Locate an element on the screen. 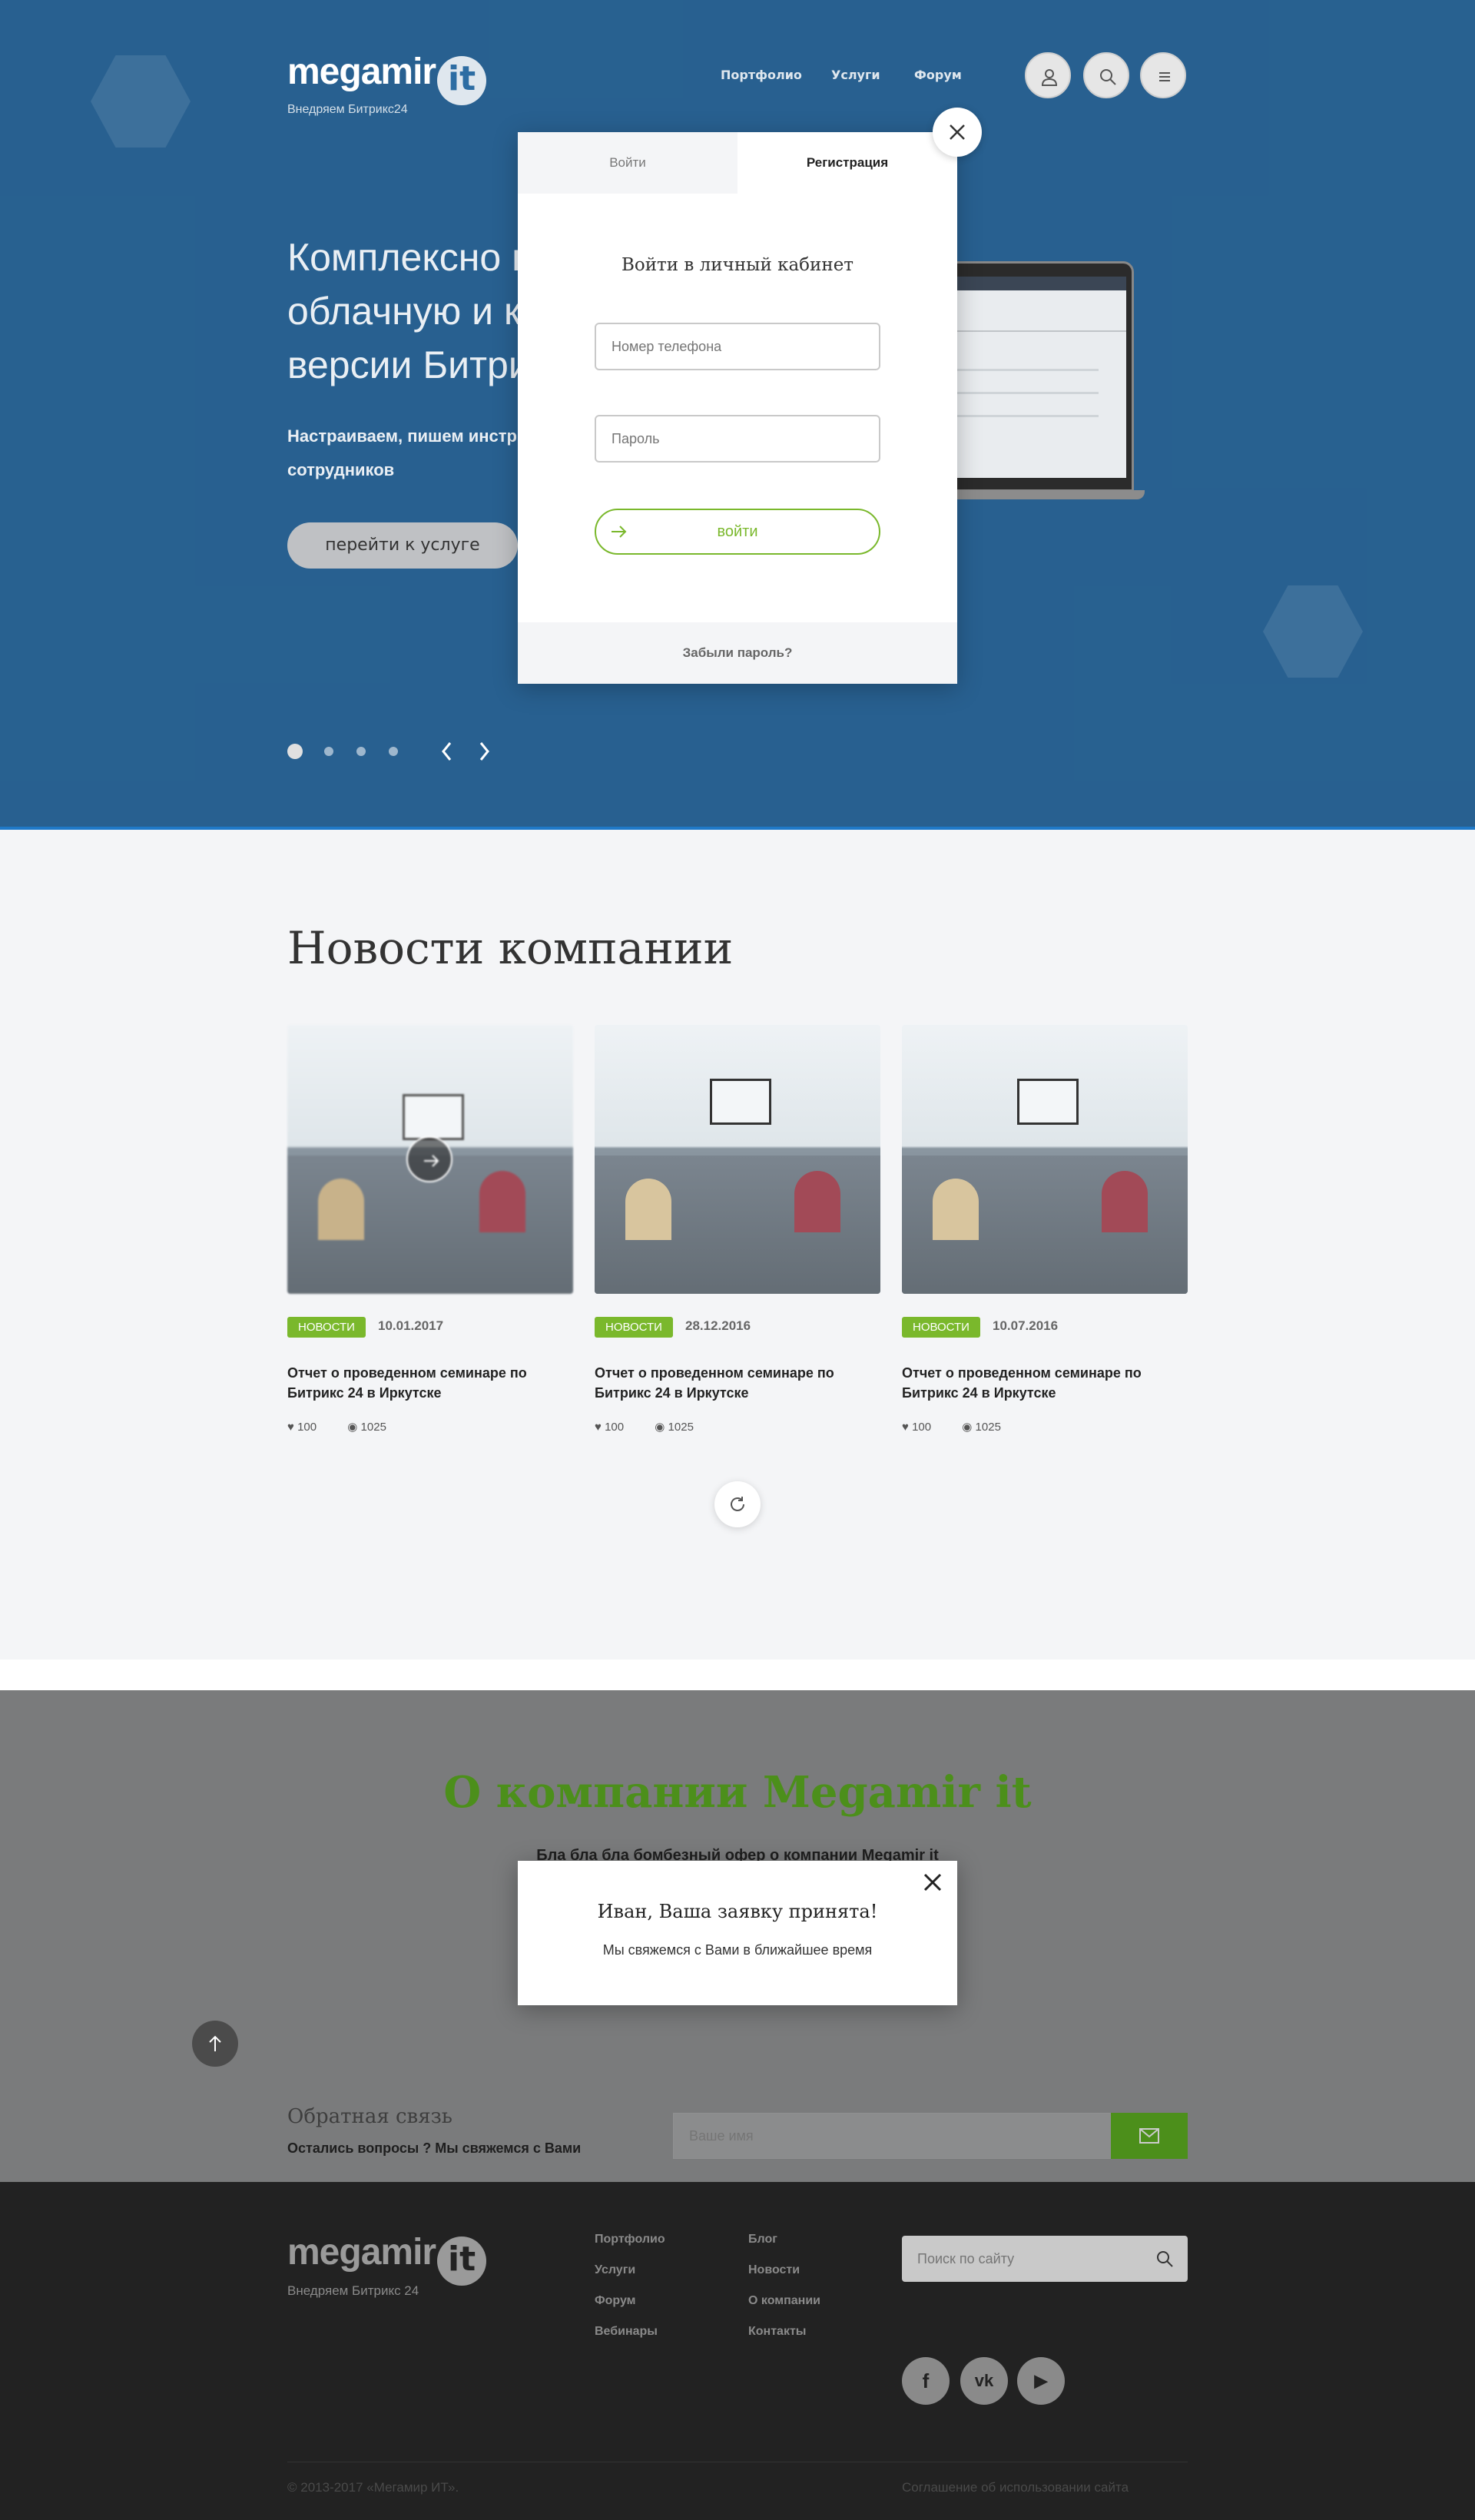 The image size is (1475, 2520). refresh-icon is located at coordinates (737, 1504).